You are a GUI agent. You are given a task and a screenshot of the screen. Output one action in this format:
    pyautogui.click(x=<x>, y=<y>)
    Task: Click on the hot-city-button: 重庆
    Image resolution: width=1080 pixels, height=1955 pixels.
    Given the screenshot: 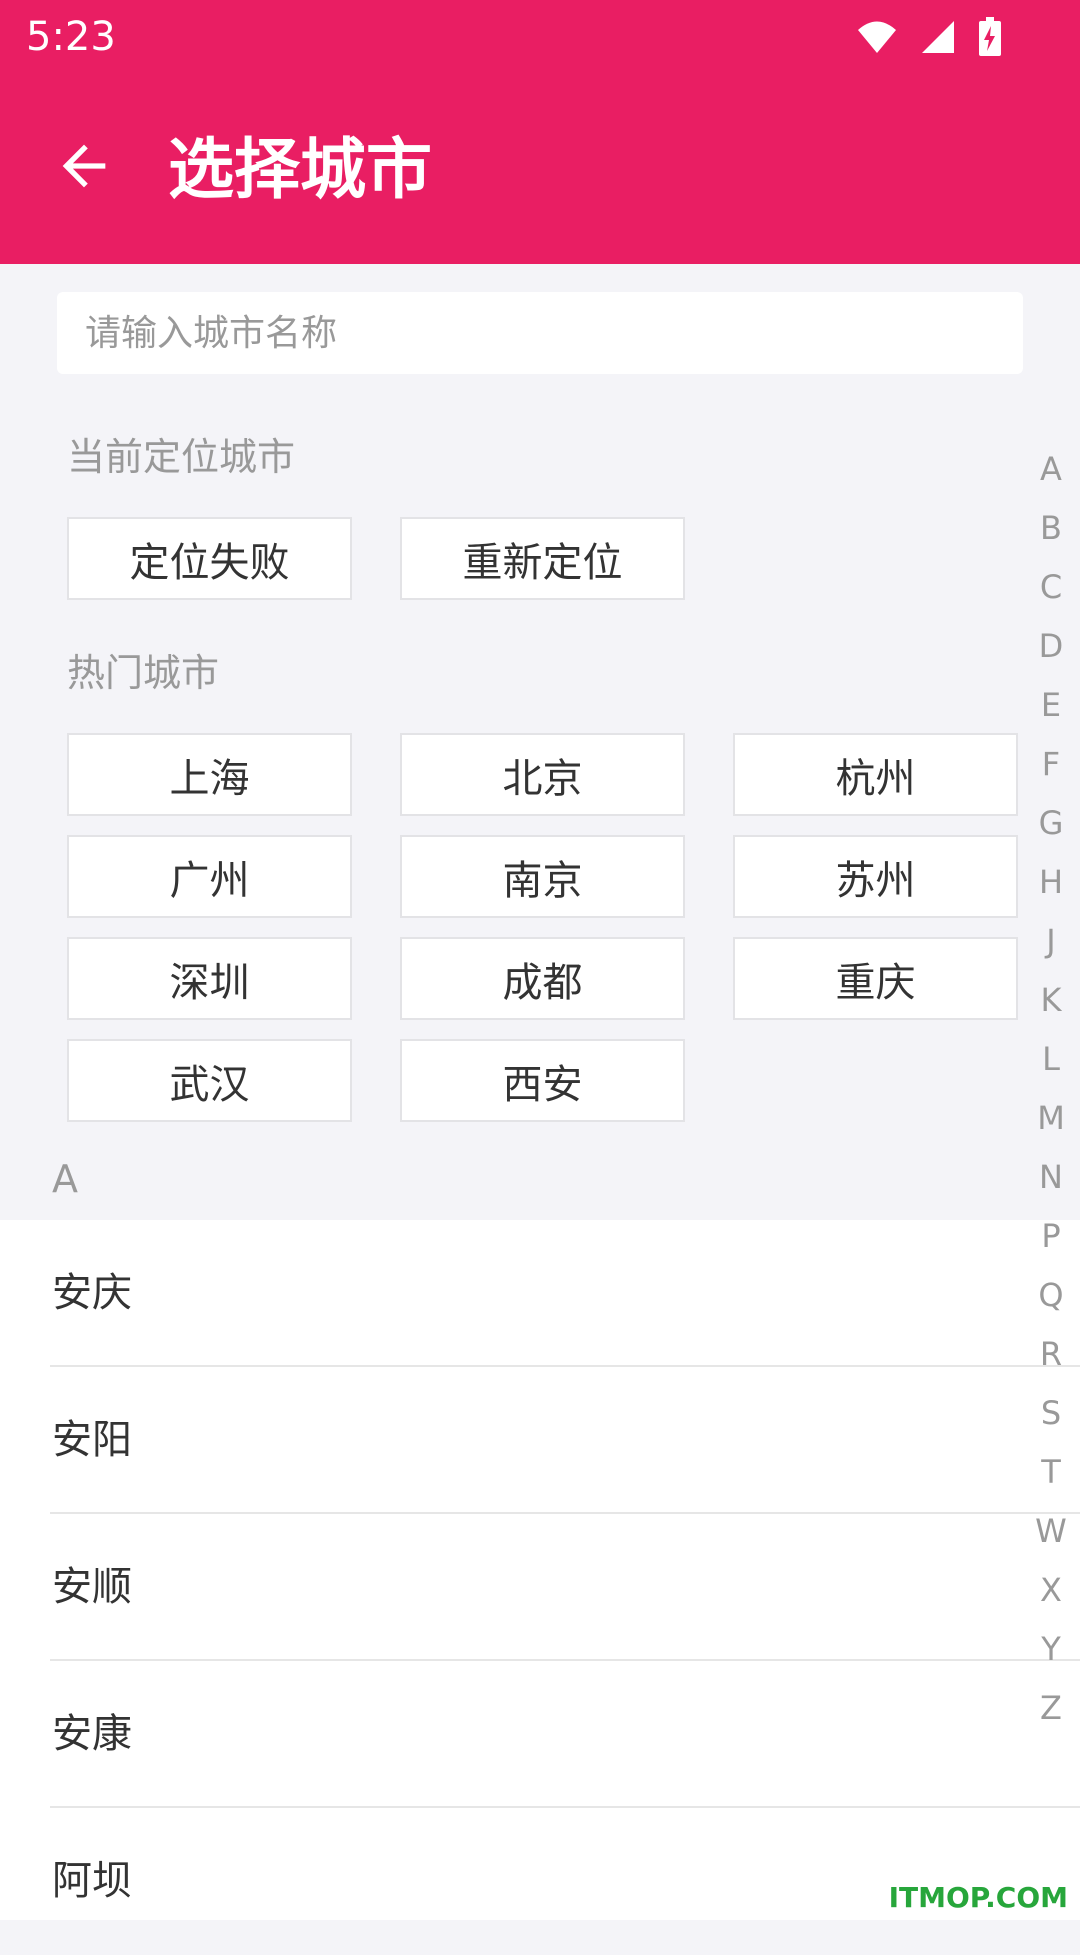 What is the action you would take?
    pyautogui.click(x=875, y=978)
    